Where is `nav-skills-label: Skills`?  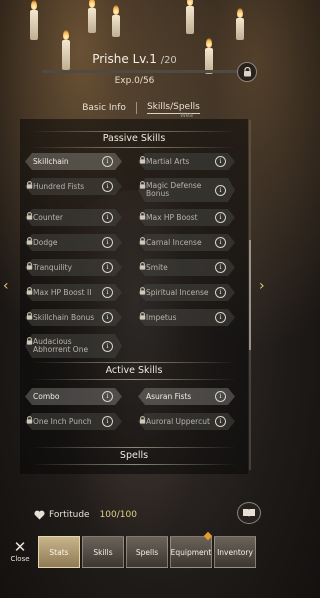 nav-skills-label: Skills is located at coordinates (103, 552).